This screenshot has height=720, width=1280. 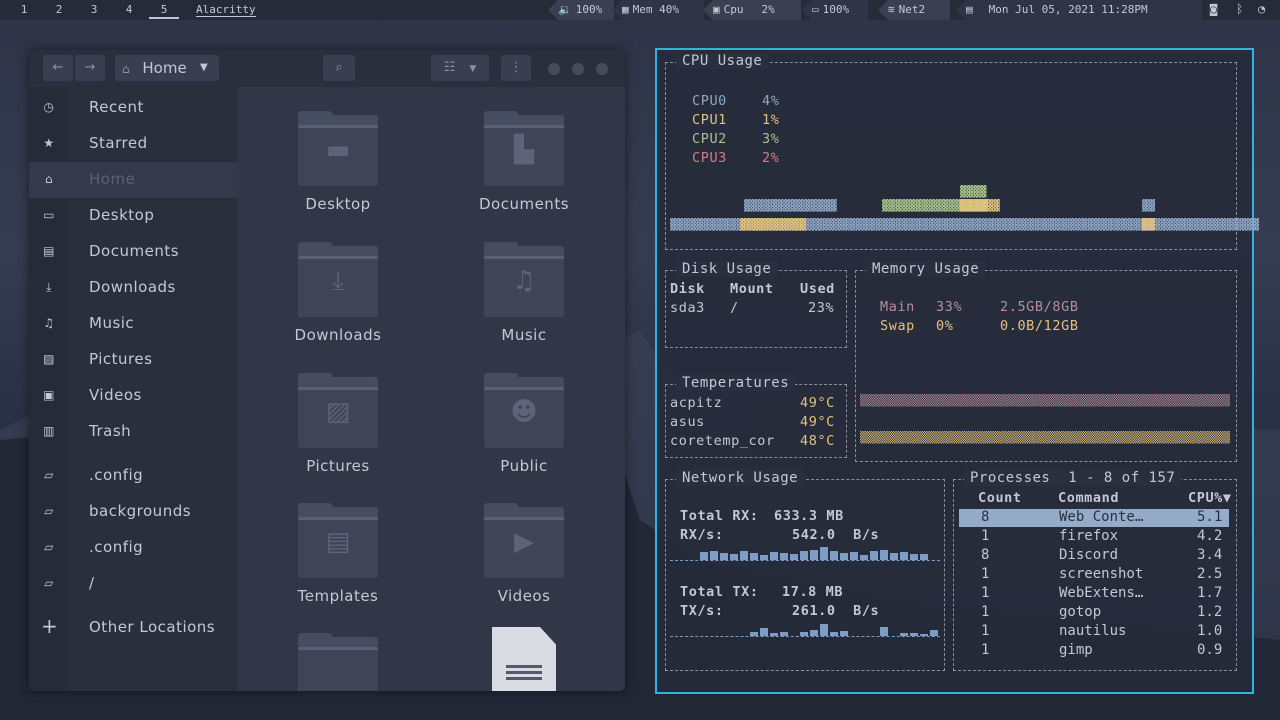 I want to click on folder-label: Pictures, so click(x=338, y=466).